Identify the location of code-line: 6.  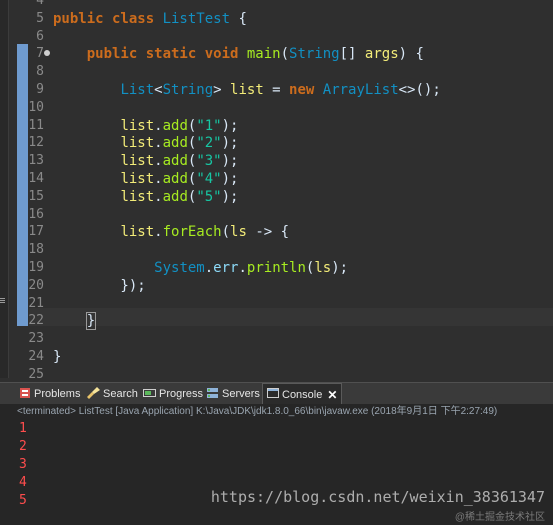
(276, 37).